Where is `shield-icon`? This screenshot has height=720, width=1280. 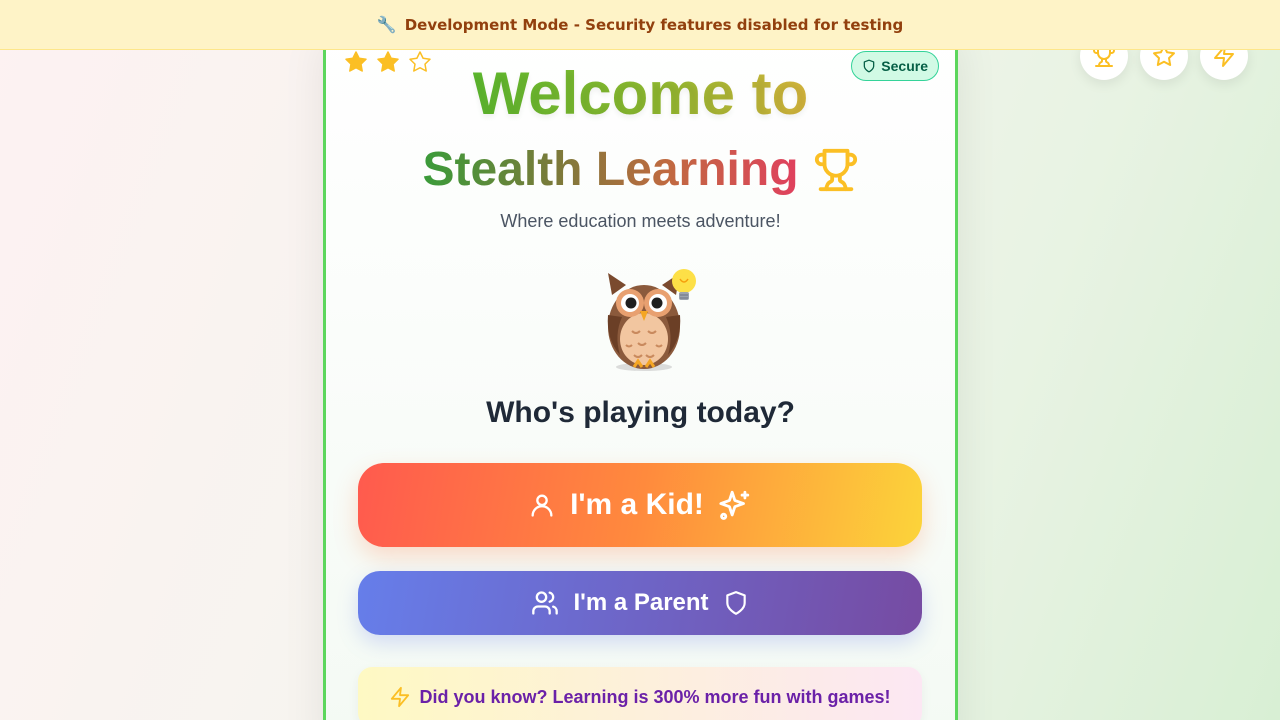
shield-icon is located at coordinates (735, 603).